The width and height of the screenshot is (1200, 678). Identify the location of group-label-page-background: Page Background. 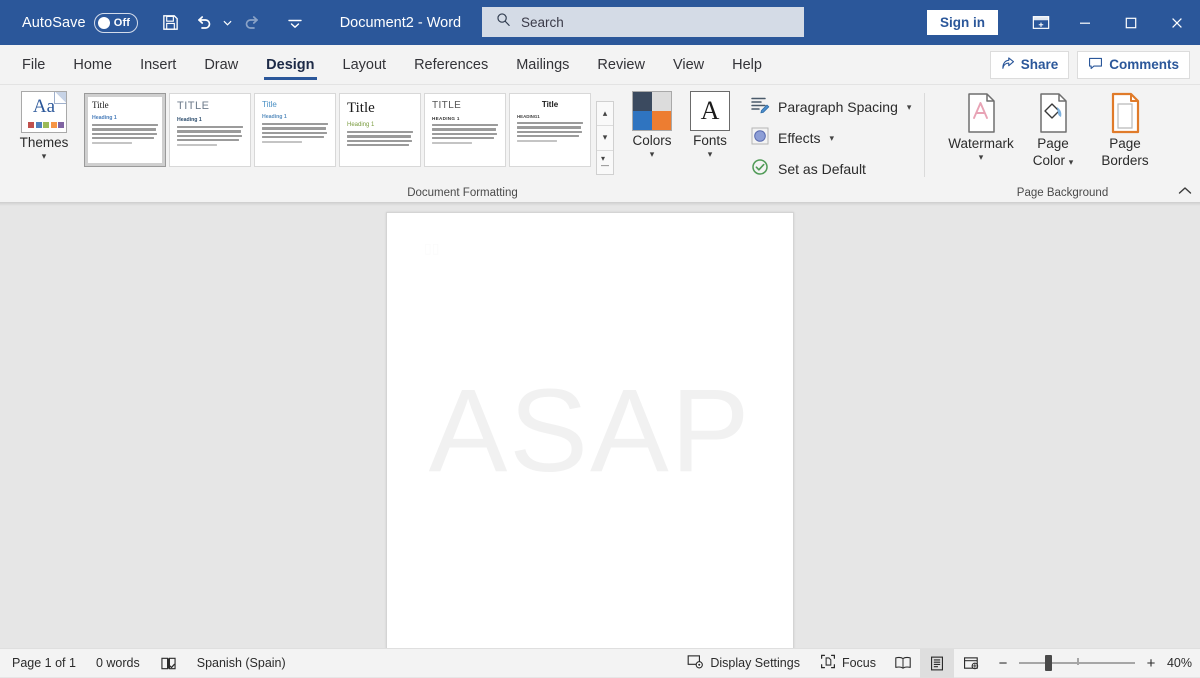
(1062, 193).